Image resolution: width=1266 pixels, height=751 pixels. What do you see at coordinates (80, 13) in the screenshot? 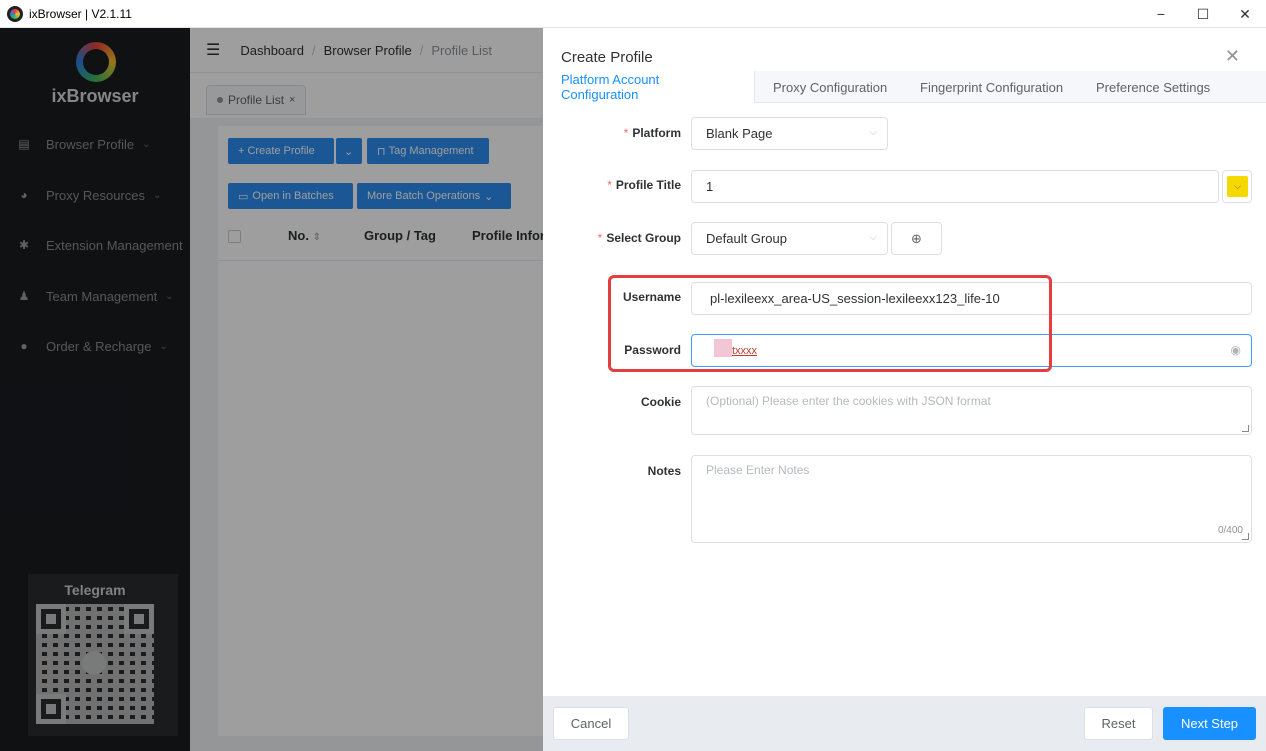
I see `window-title: ixBrowser | V2.1.11` at bounding box center [80, 13].